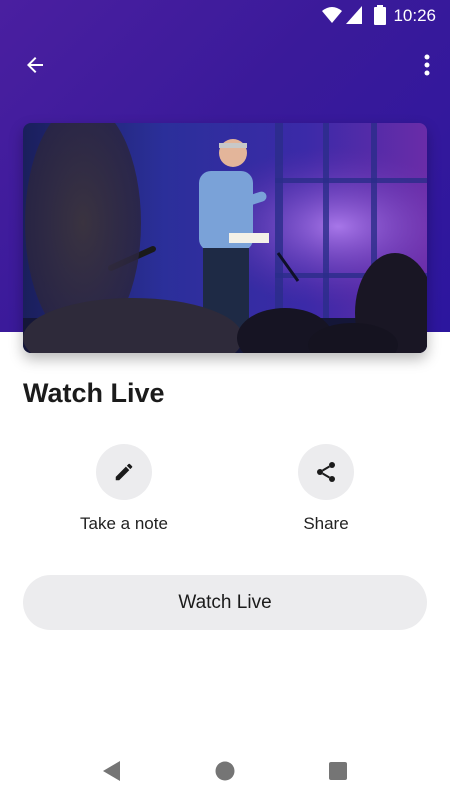 Image resolution: width=450 pixels, height=800 pixels. I want to click on take-note-icon-circle, so click(124, 472).